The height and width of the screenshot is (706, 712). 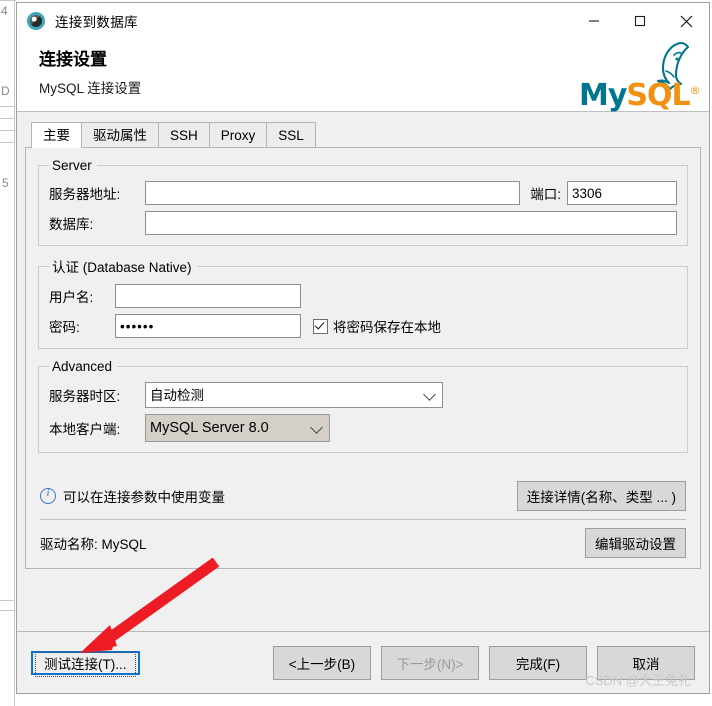 I want to click on timezone-label: 服务器时区:, so click(x=85, y=396).